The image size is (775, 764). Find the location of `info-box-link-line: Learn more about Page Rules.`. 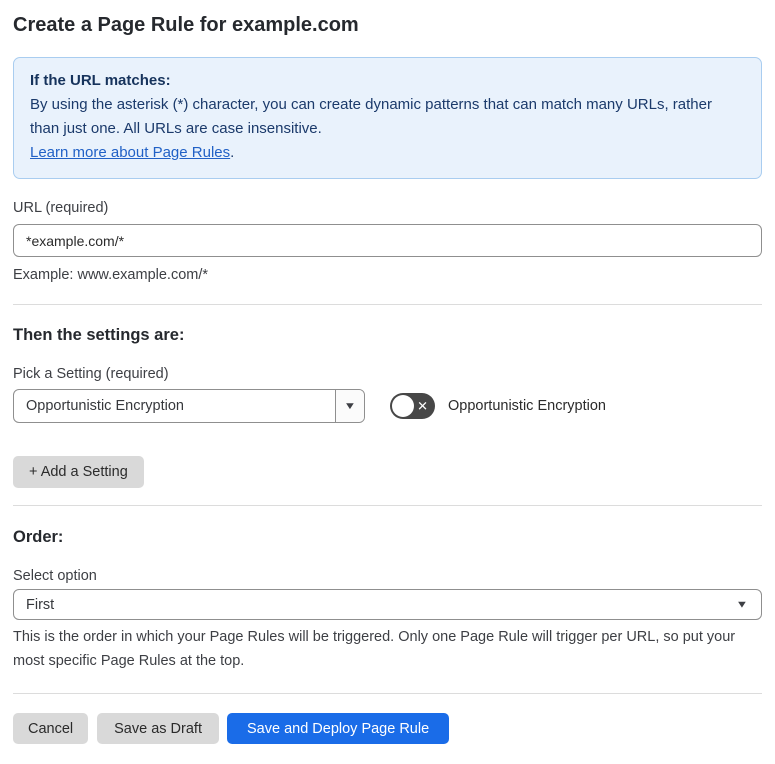

info-box-link-line: Learn more about Page Rules. is located at coordinates (387, 153).